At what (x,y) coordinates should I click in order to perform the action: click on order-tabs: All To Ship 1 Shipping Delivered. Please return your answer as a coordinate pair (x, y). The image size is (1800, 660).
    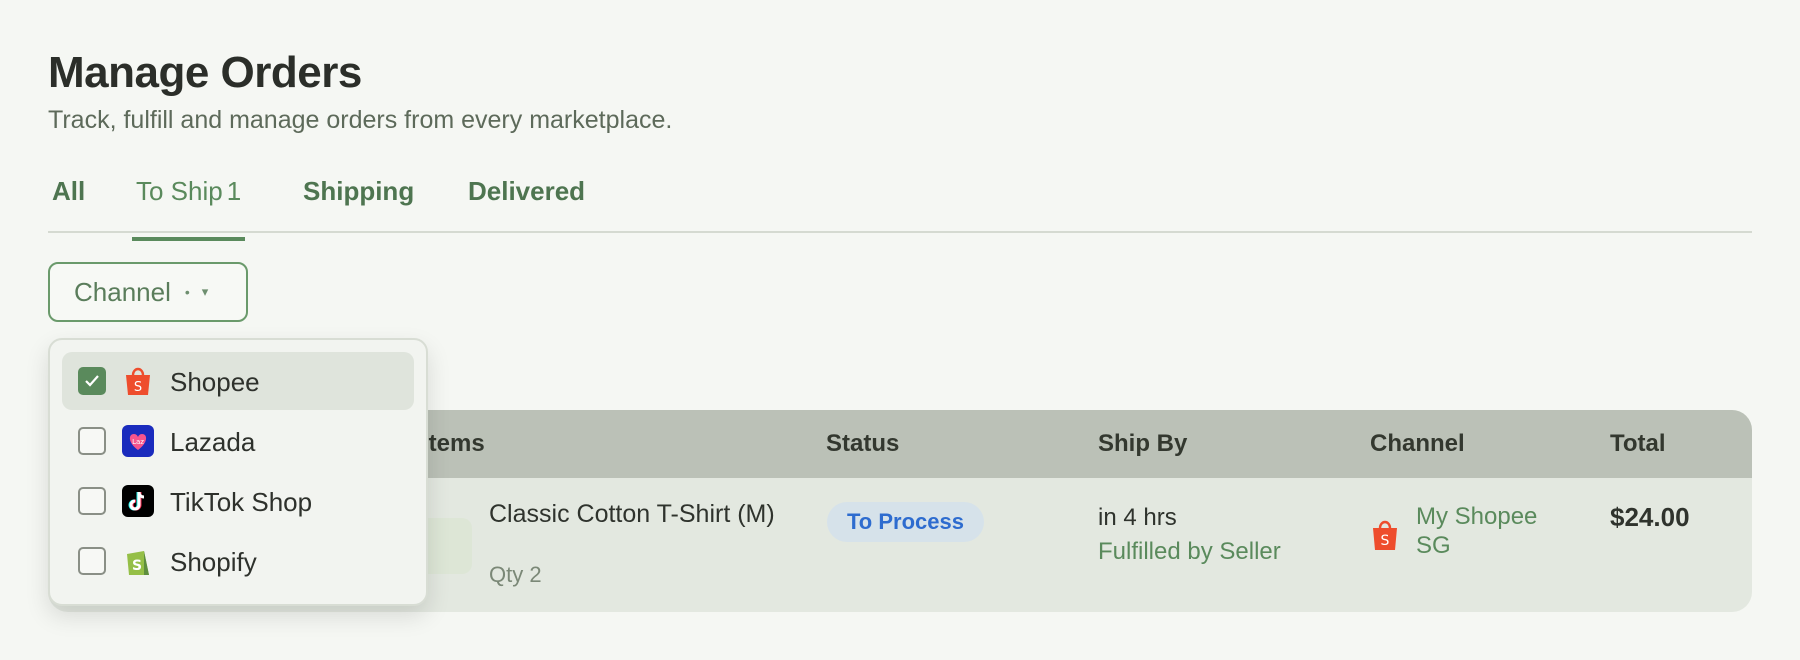
    Looking at the image, I should click on (900, 204).